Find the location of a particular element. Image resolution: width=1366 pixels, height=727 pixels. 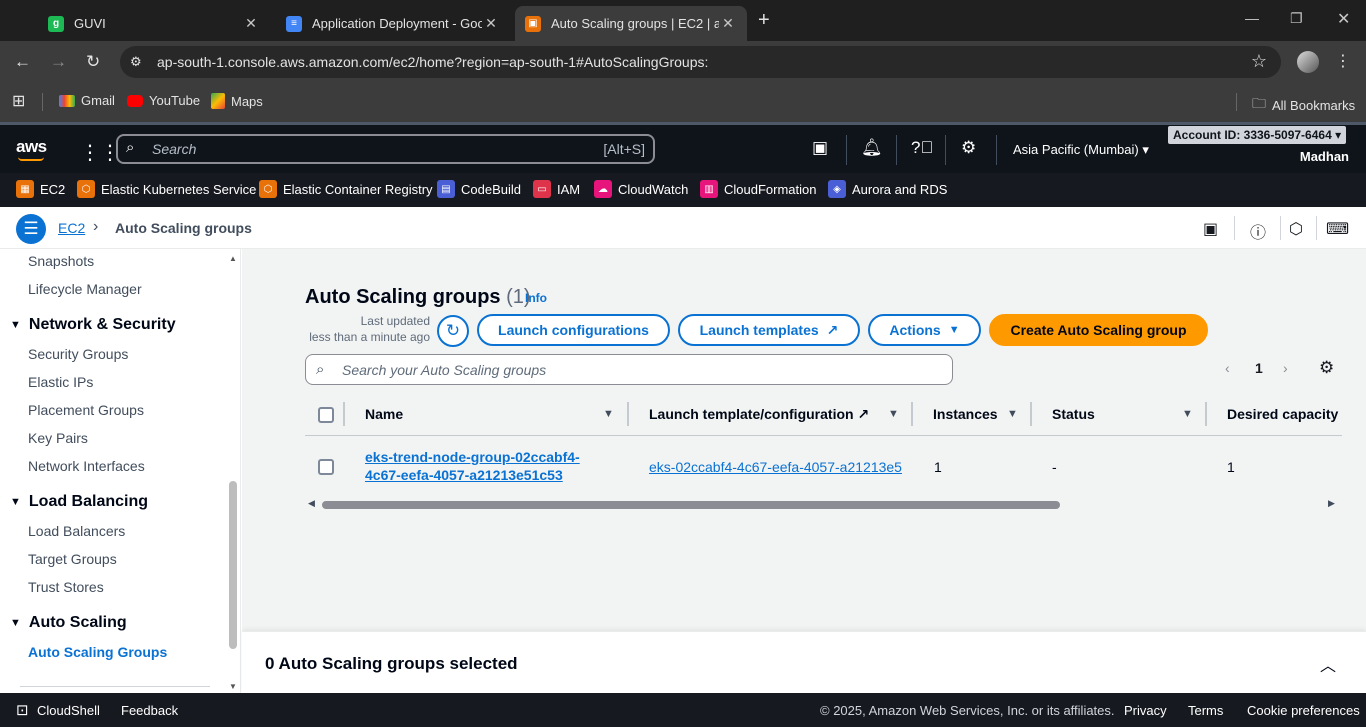

scroll-up-icon: ▲ is located at coordinates (233, 258).